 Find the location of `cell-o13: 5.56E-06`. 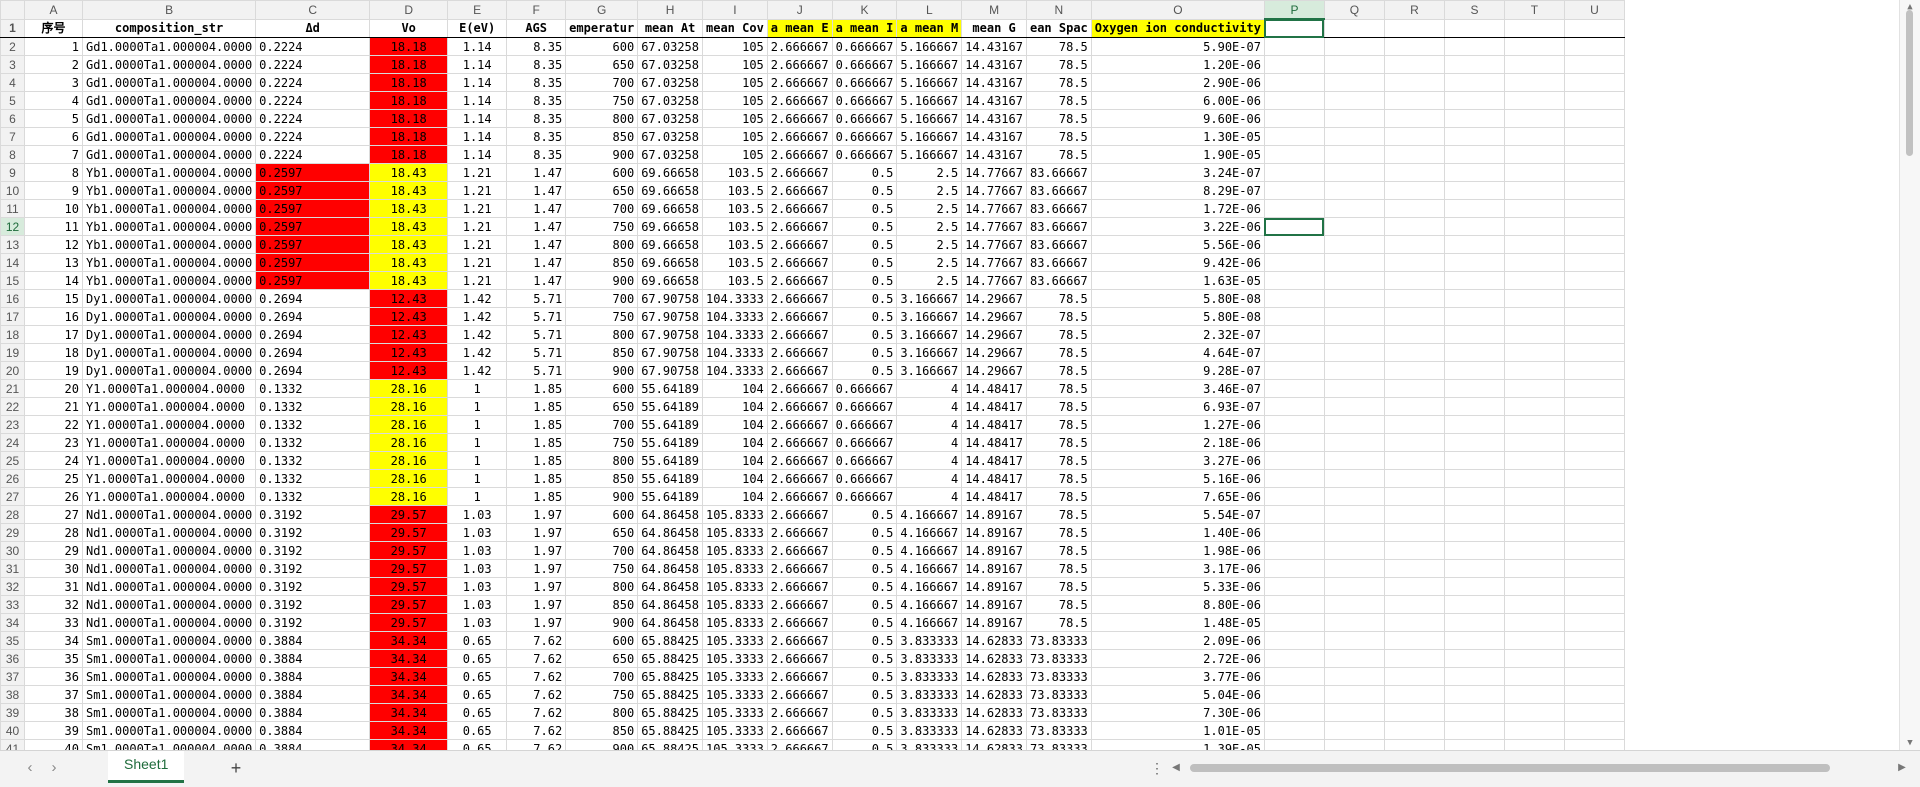

cell-o13: 5.56E-06 is located at coordinates (1177, 244).